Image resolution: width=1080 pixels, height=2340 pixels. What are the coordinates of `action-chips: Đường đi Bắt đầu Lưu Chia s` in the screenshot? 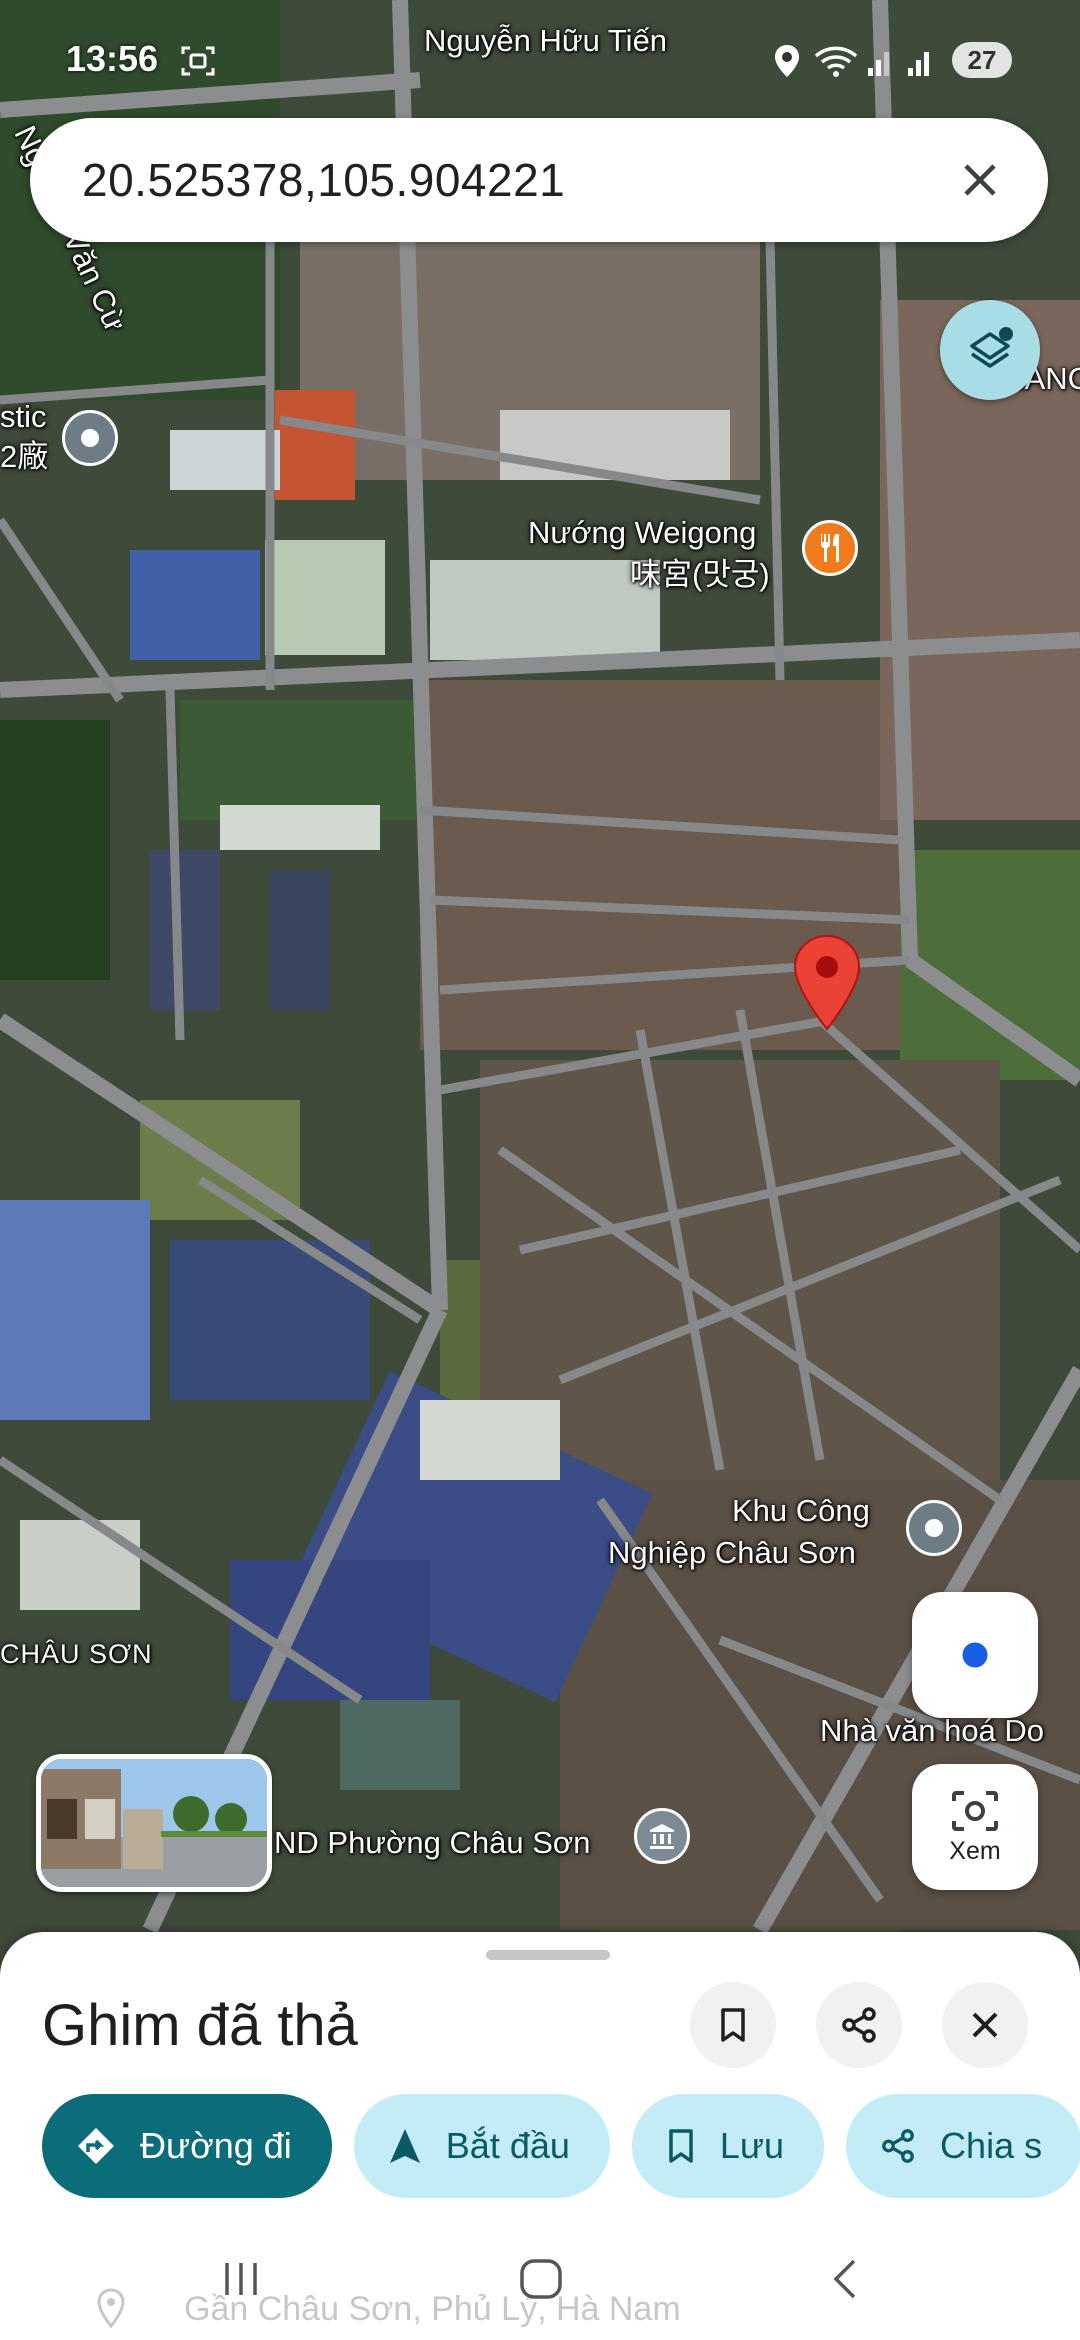 It's located at (561, 2146).